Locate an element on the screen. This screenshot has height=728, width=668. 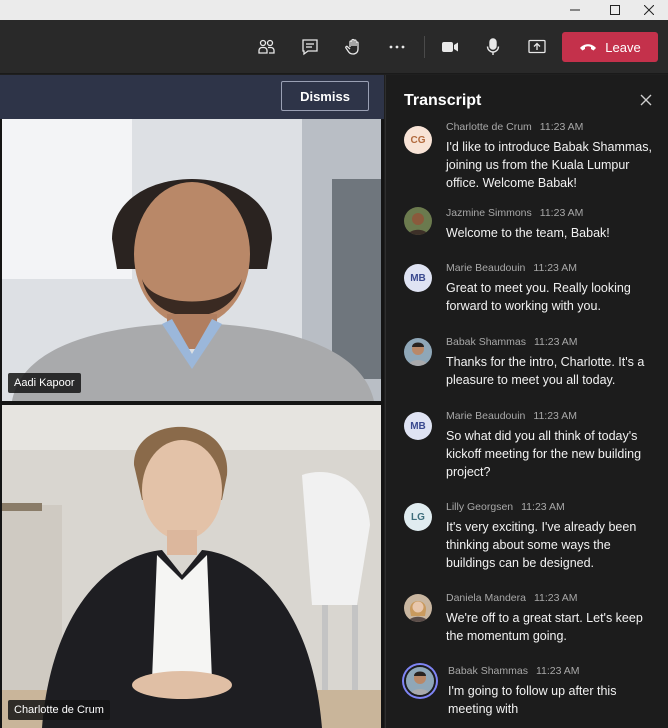
minimize-icon is located at coordinates (575, 10).